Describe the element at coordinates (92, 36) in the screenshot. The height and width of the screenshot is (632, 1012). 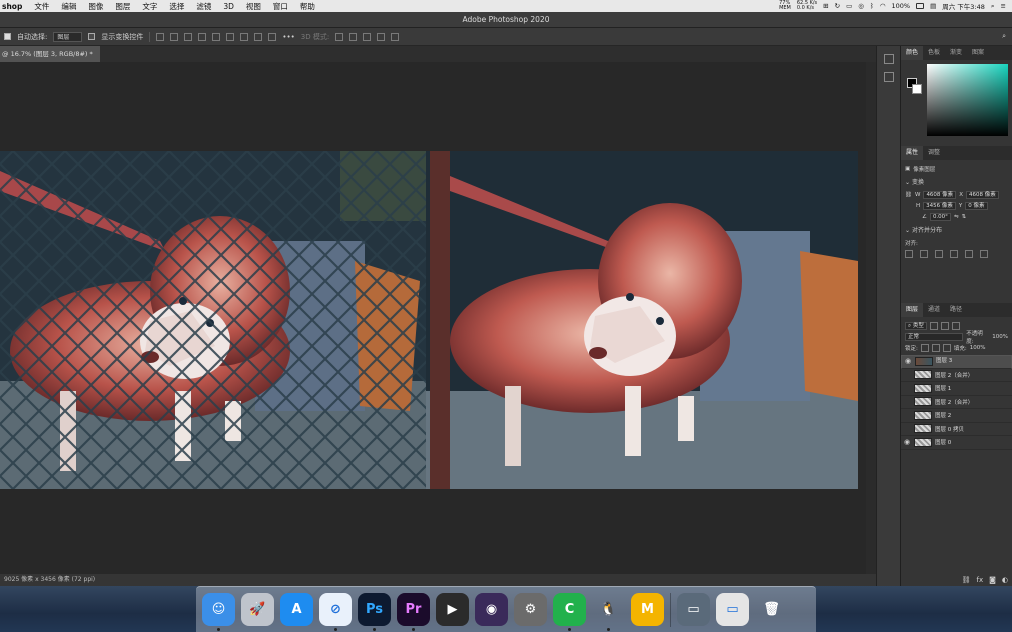
I see `show-transform-checkbox` at that location.